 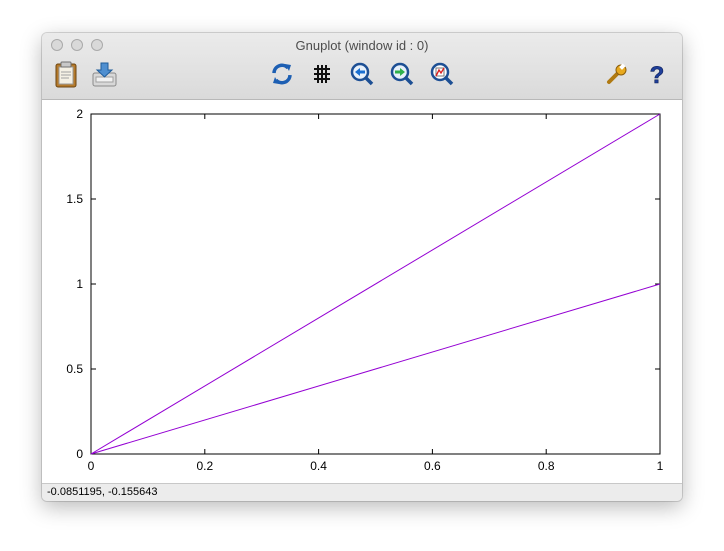 What do you see at coordinates (79, 454) in the screenshot?
I see `y-tick-label: 0` at bounding box center [79, 454].